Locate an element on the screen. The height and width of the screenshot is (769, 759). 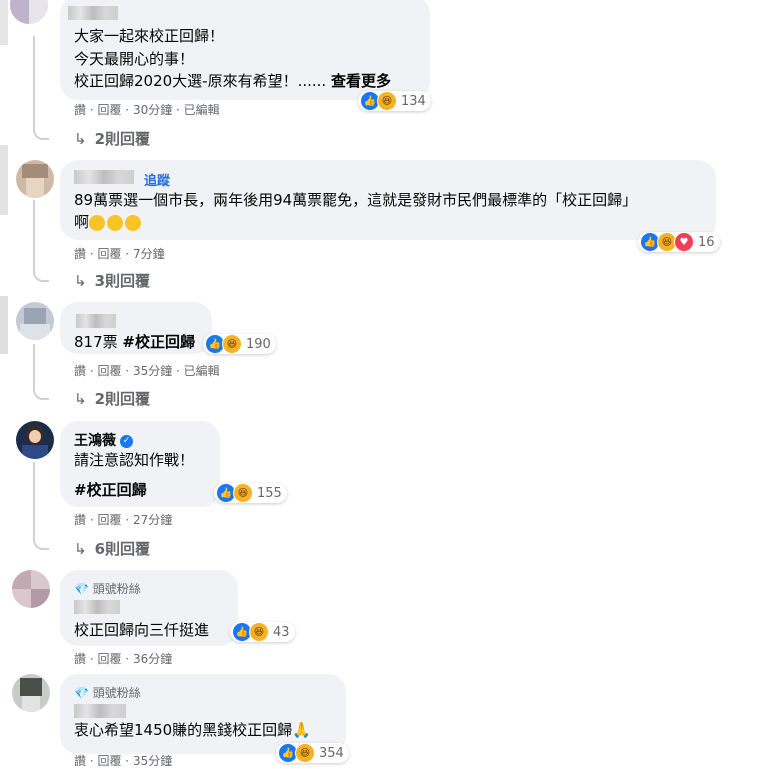
reaction-summary: 👍 😆 190 is located at coordinates (239, 344).